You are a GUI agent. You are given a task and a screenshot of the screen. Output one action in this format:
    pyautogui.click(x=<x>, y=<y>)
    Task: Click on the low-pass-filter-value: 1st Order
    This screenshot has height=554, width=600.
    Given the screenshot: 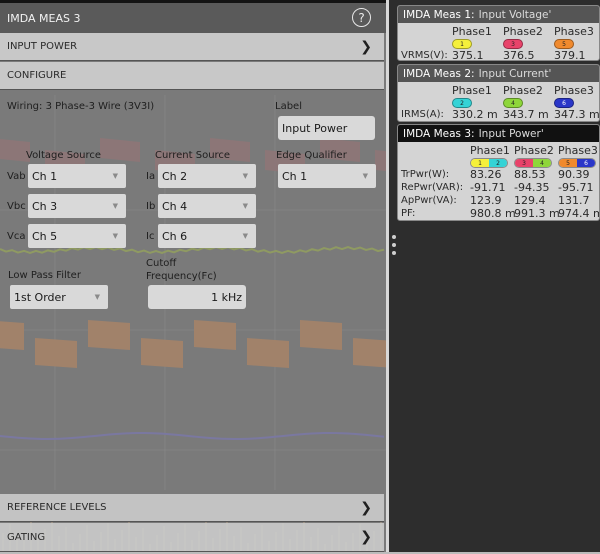 What is the action you would take?
    pyautogui.click(x=40, y=297)
    